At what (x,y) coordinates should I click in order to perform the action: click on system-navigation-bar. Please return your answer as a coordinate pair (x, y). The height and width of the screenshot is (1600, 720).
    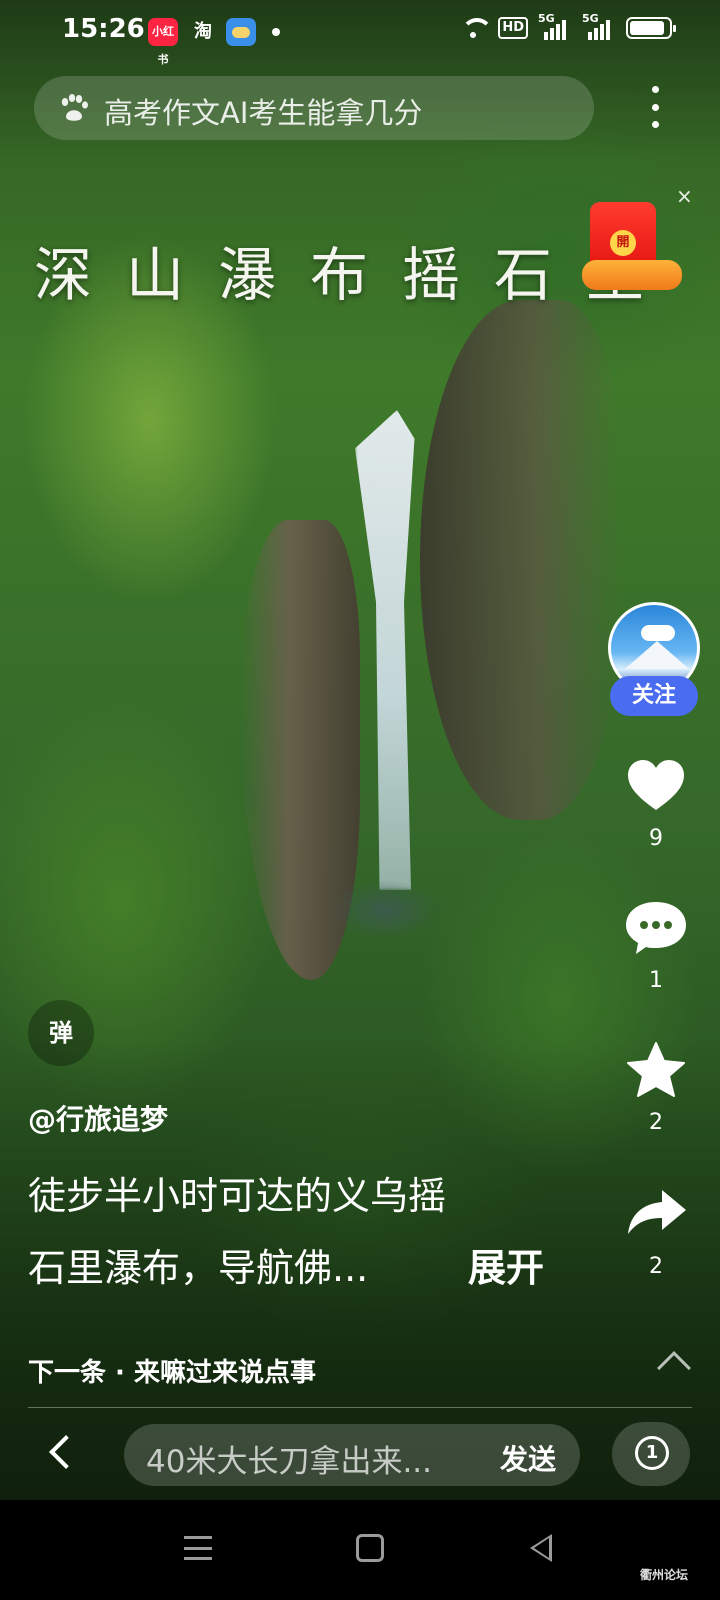
    Looking at the image, I should click on (360, 1550).